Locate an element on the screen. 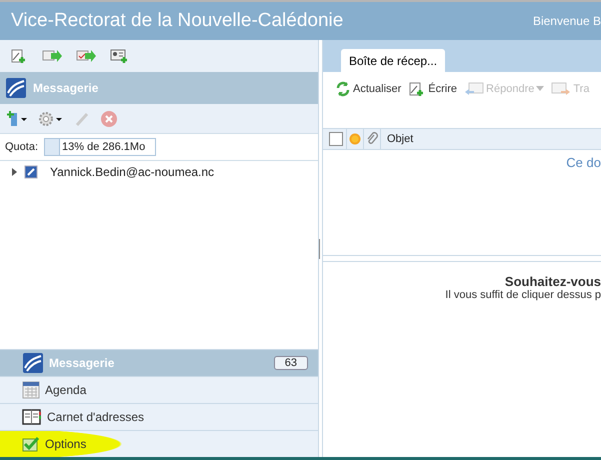 The image size is (601, 460). calendar-icon is located at coordinates (31, 390).